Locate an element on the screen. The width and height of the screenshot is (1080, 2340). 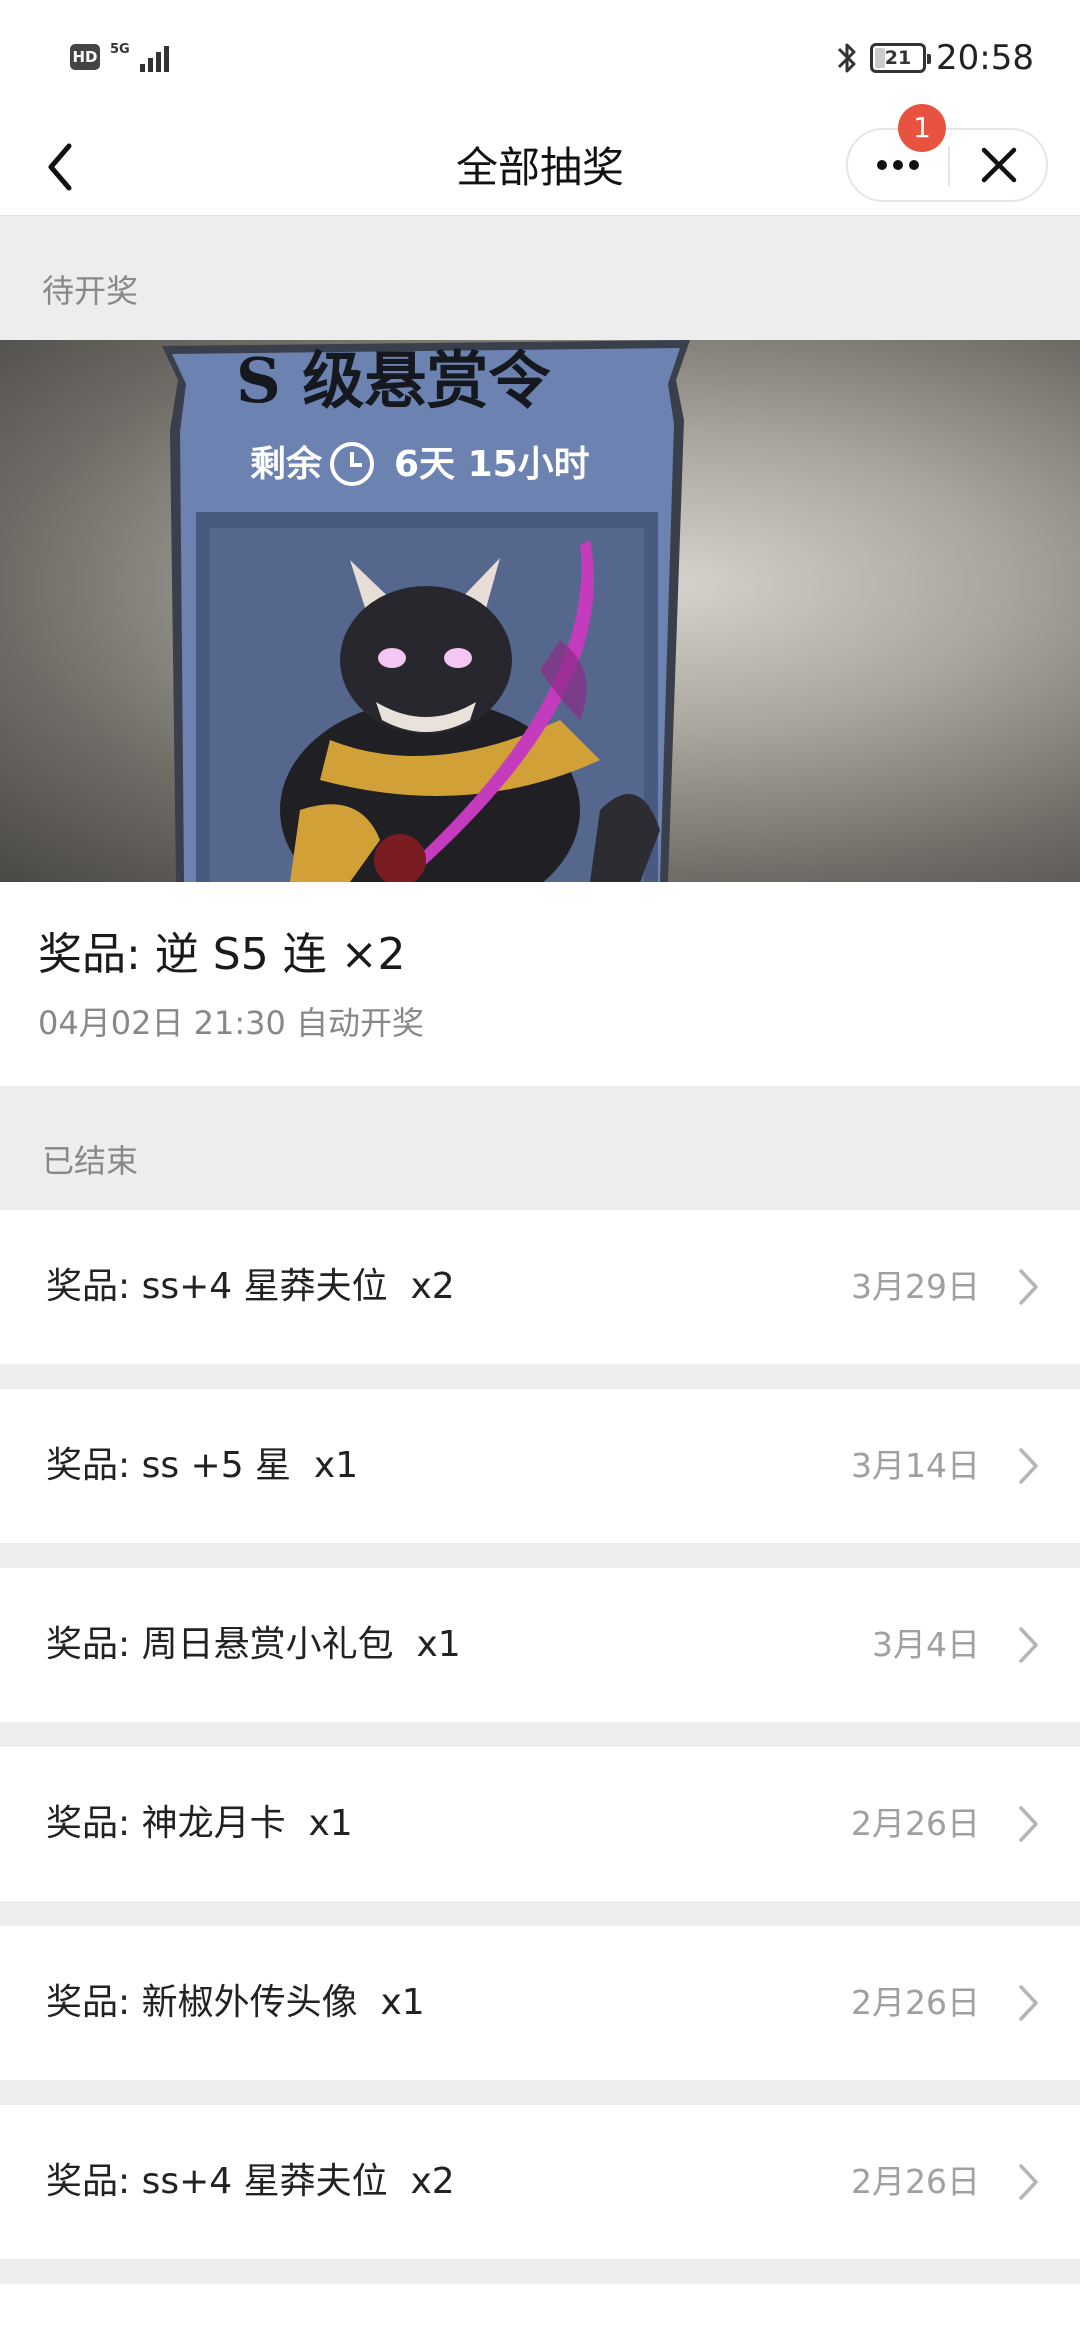
list-item: 奖品: ss +5 星 x1 3月14日 is located at coordinates (540, 1466).